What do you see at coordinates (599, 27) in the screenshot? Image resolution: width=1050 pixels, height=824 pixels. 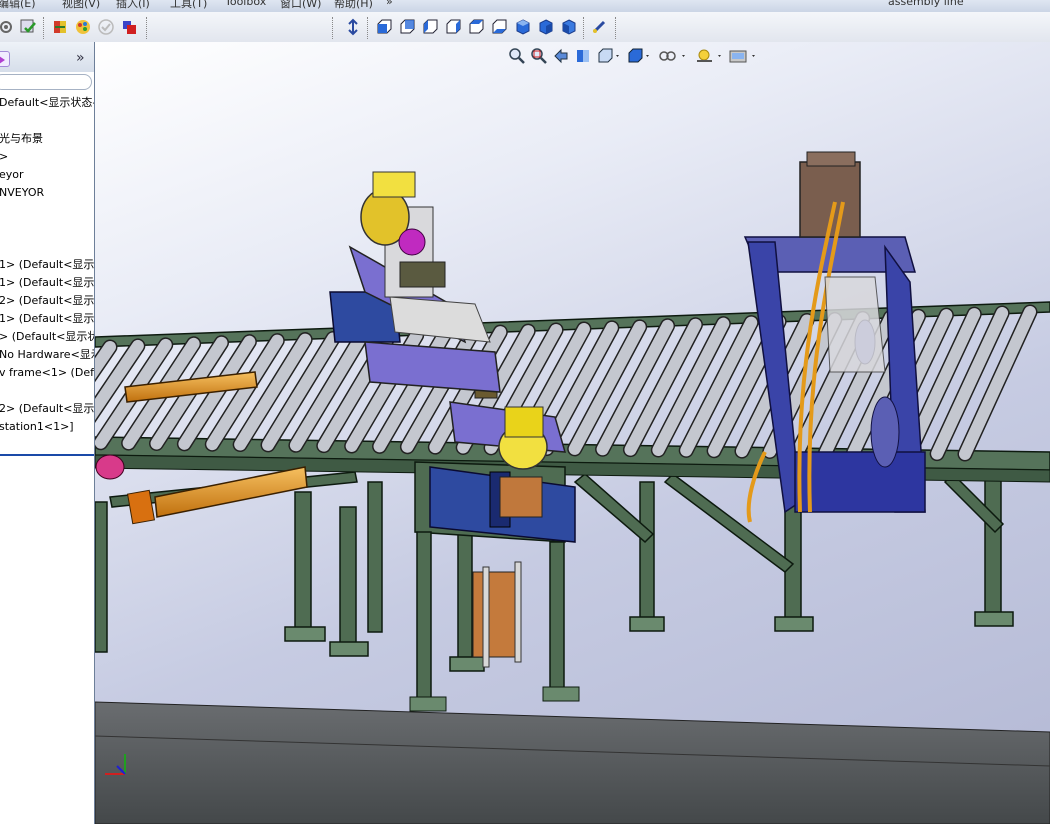 I see `measure-icon` at bounding box center [599, 27].